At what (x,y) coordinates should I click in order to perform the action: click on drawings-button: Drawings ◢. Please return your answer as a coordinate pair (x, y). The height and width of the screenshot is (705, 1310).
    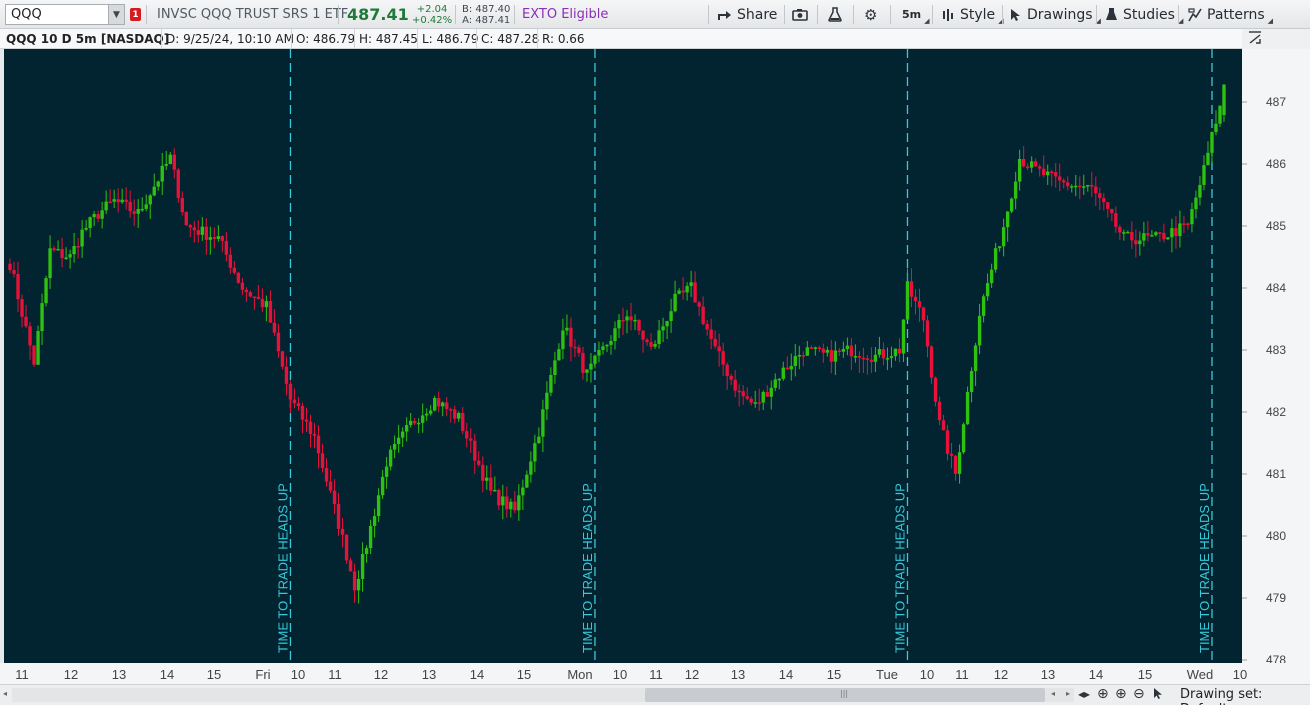
    Looking at the image, I should click on (1055, 14).